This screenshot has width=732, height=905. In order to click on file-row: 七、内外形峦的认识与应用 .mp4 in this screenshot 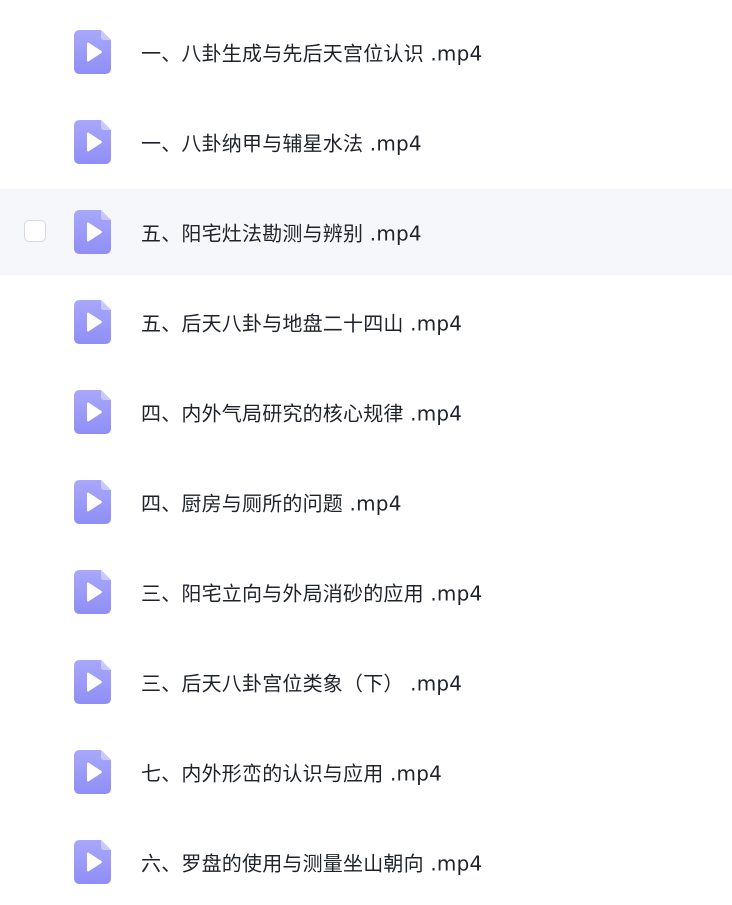, I will do `click(366, 772)`.